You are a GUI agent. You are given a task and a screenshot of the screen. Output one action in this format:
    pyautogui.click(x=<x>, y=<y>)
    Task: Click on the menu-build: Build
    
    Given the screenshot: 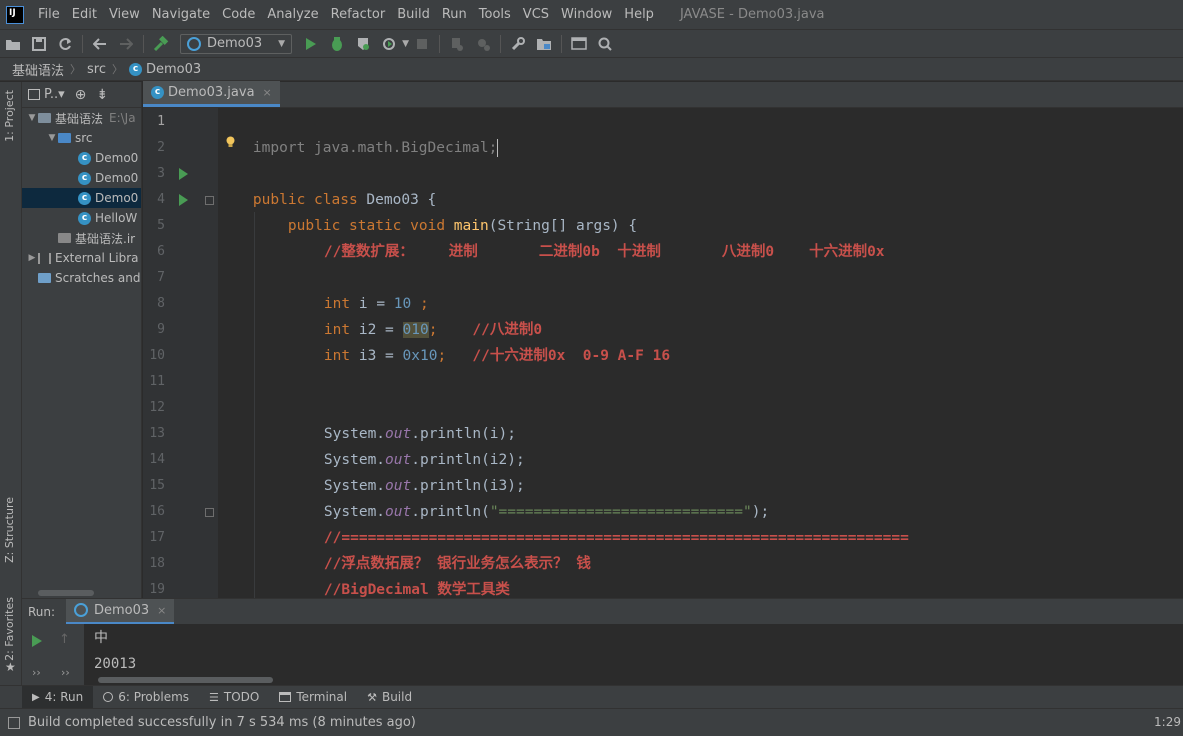 What is the action you would take?
    pyautogui.click(x=413, y=14)
    